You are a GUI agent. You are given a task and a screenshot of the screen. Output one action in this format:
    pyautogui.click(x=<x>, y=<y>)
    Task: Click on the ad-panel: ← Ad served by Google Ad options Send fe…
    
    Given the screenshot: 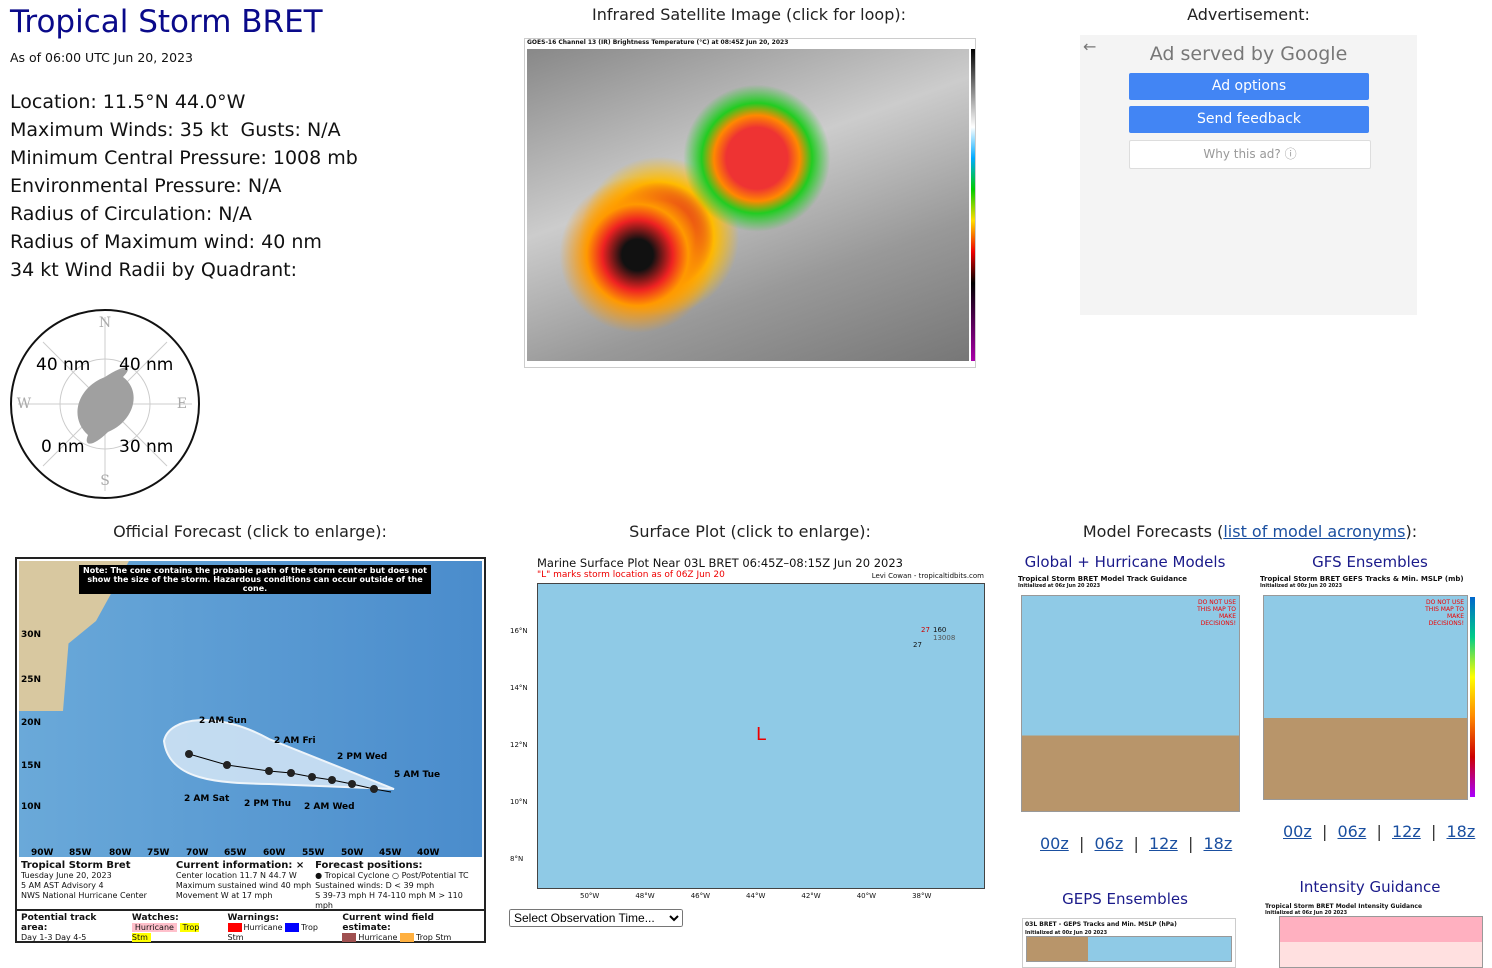 What is the action you would take?
    pyautogui.click(x=1248, y=175)
    